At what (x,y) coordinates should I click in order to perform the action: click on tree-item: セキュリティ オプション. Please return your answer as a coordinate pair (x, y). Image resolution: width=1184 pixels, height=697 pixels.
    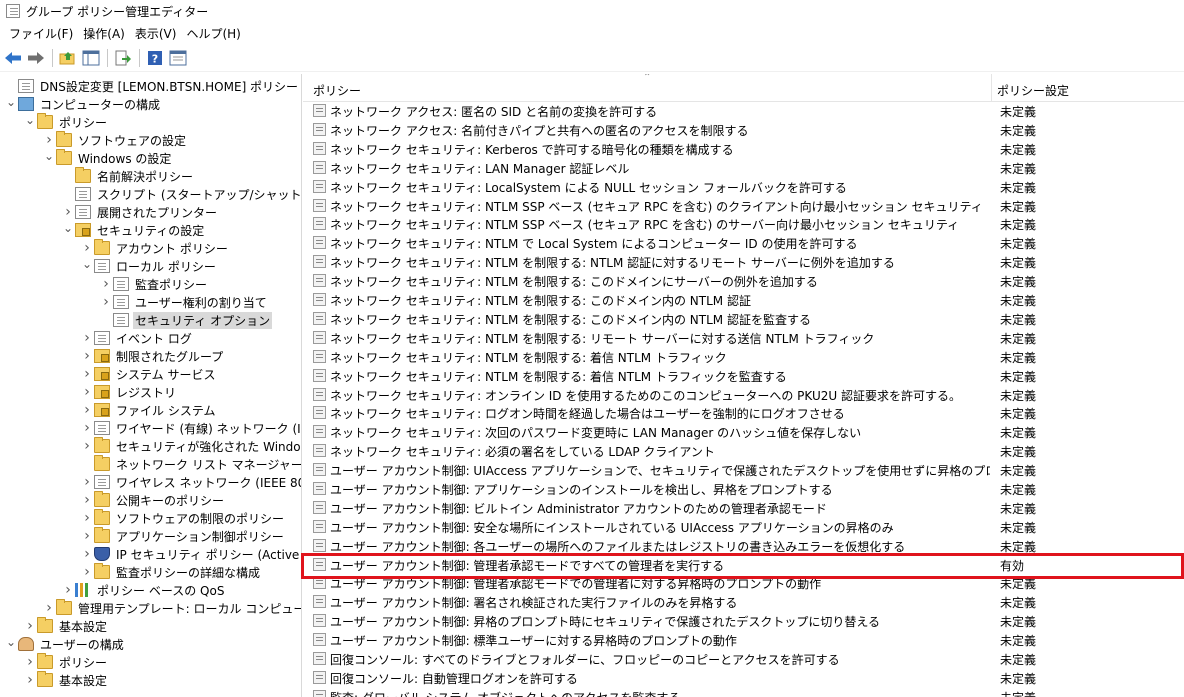
    Looking at the image, I should click on (186, 320).